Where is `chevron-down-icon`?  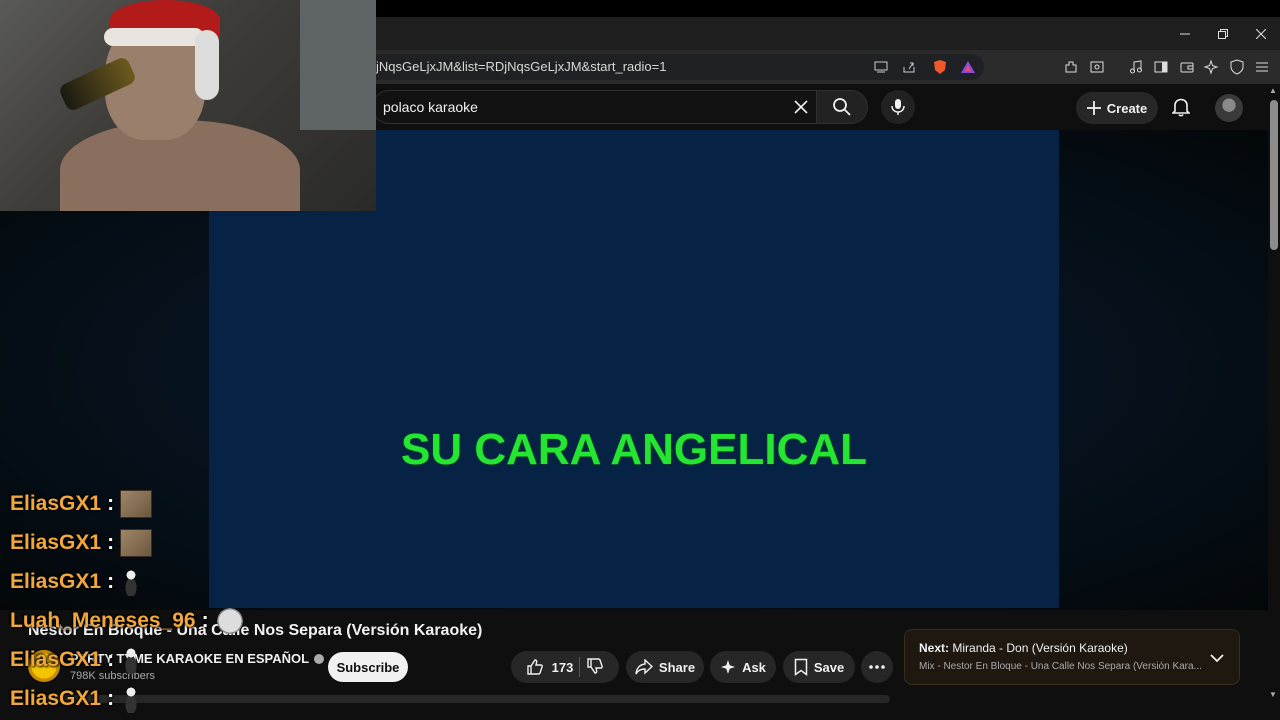 chevron-down-icon is located at coordinates (1217, 658).